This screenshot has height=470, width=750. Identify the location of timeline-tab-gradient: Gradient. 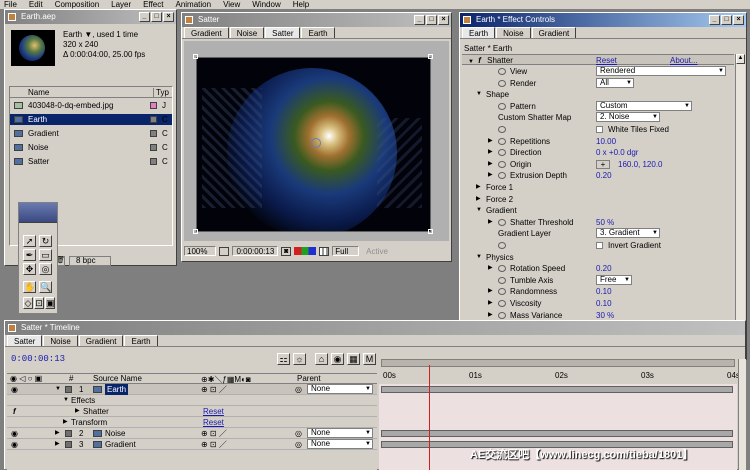
(101, 340).